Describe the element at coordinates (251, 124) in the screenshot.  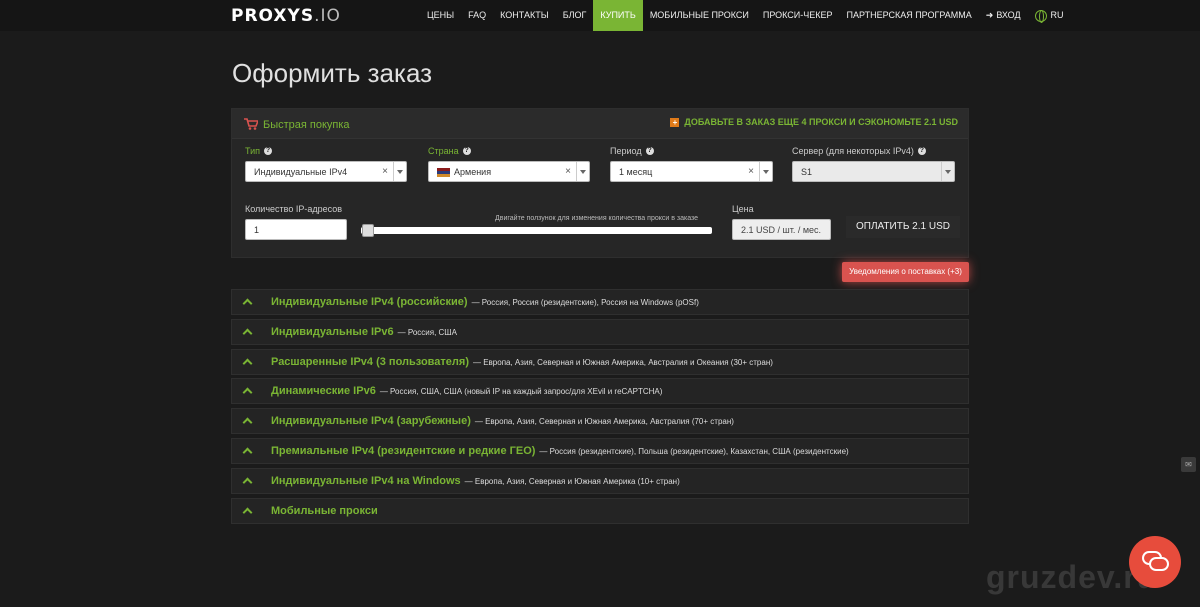
I see `cart-icon` at that location.